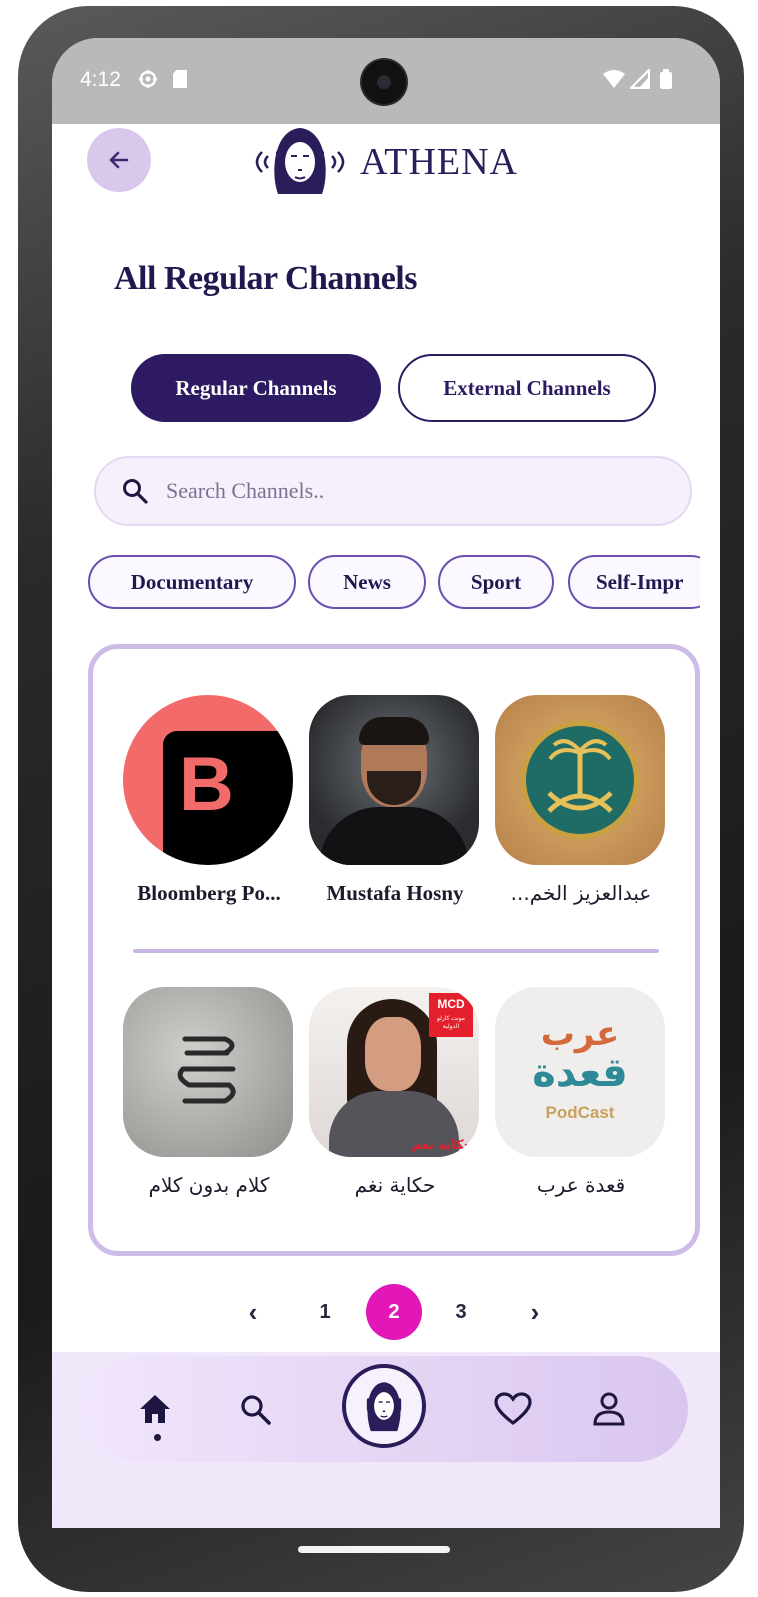 This screenshot has height=1597, width=758. I want to click on athena-home-button, so click(384, 1406).